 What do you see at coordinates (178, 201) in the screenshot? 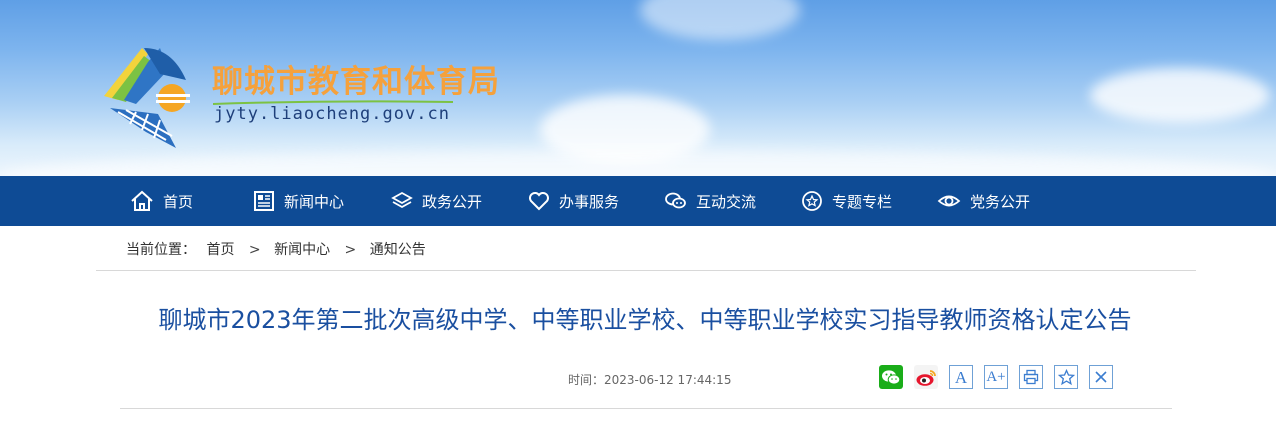
I see `nav-label: 首页` at bounding box center [178, 201].